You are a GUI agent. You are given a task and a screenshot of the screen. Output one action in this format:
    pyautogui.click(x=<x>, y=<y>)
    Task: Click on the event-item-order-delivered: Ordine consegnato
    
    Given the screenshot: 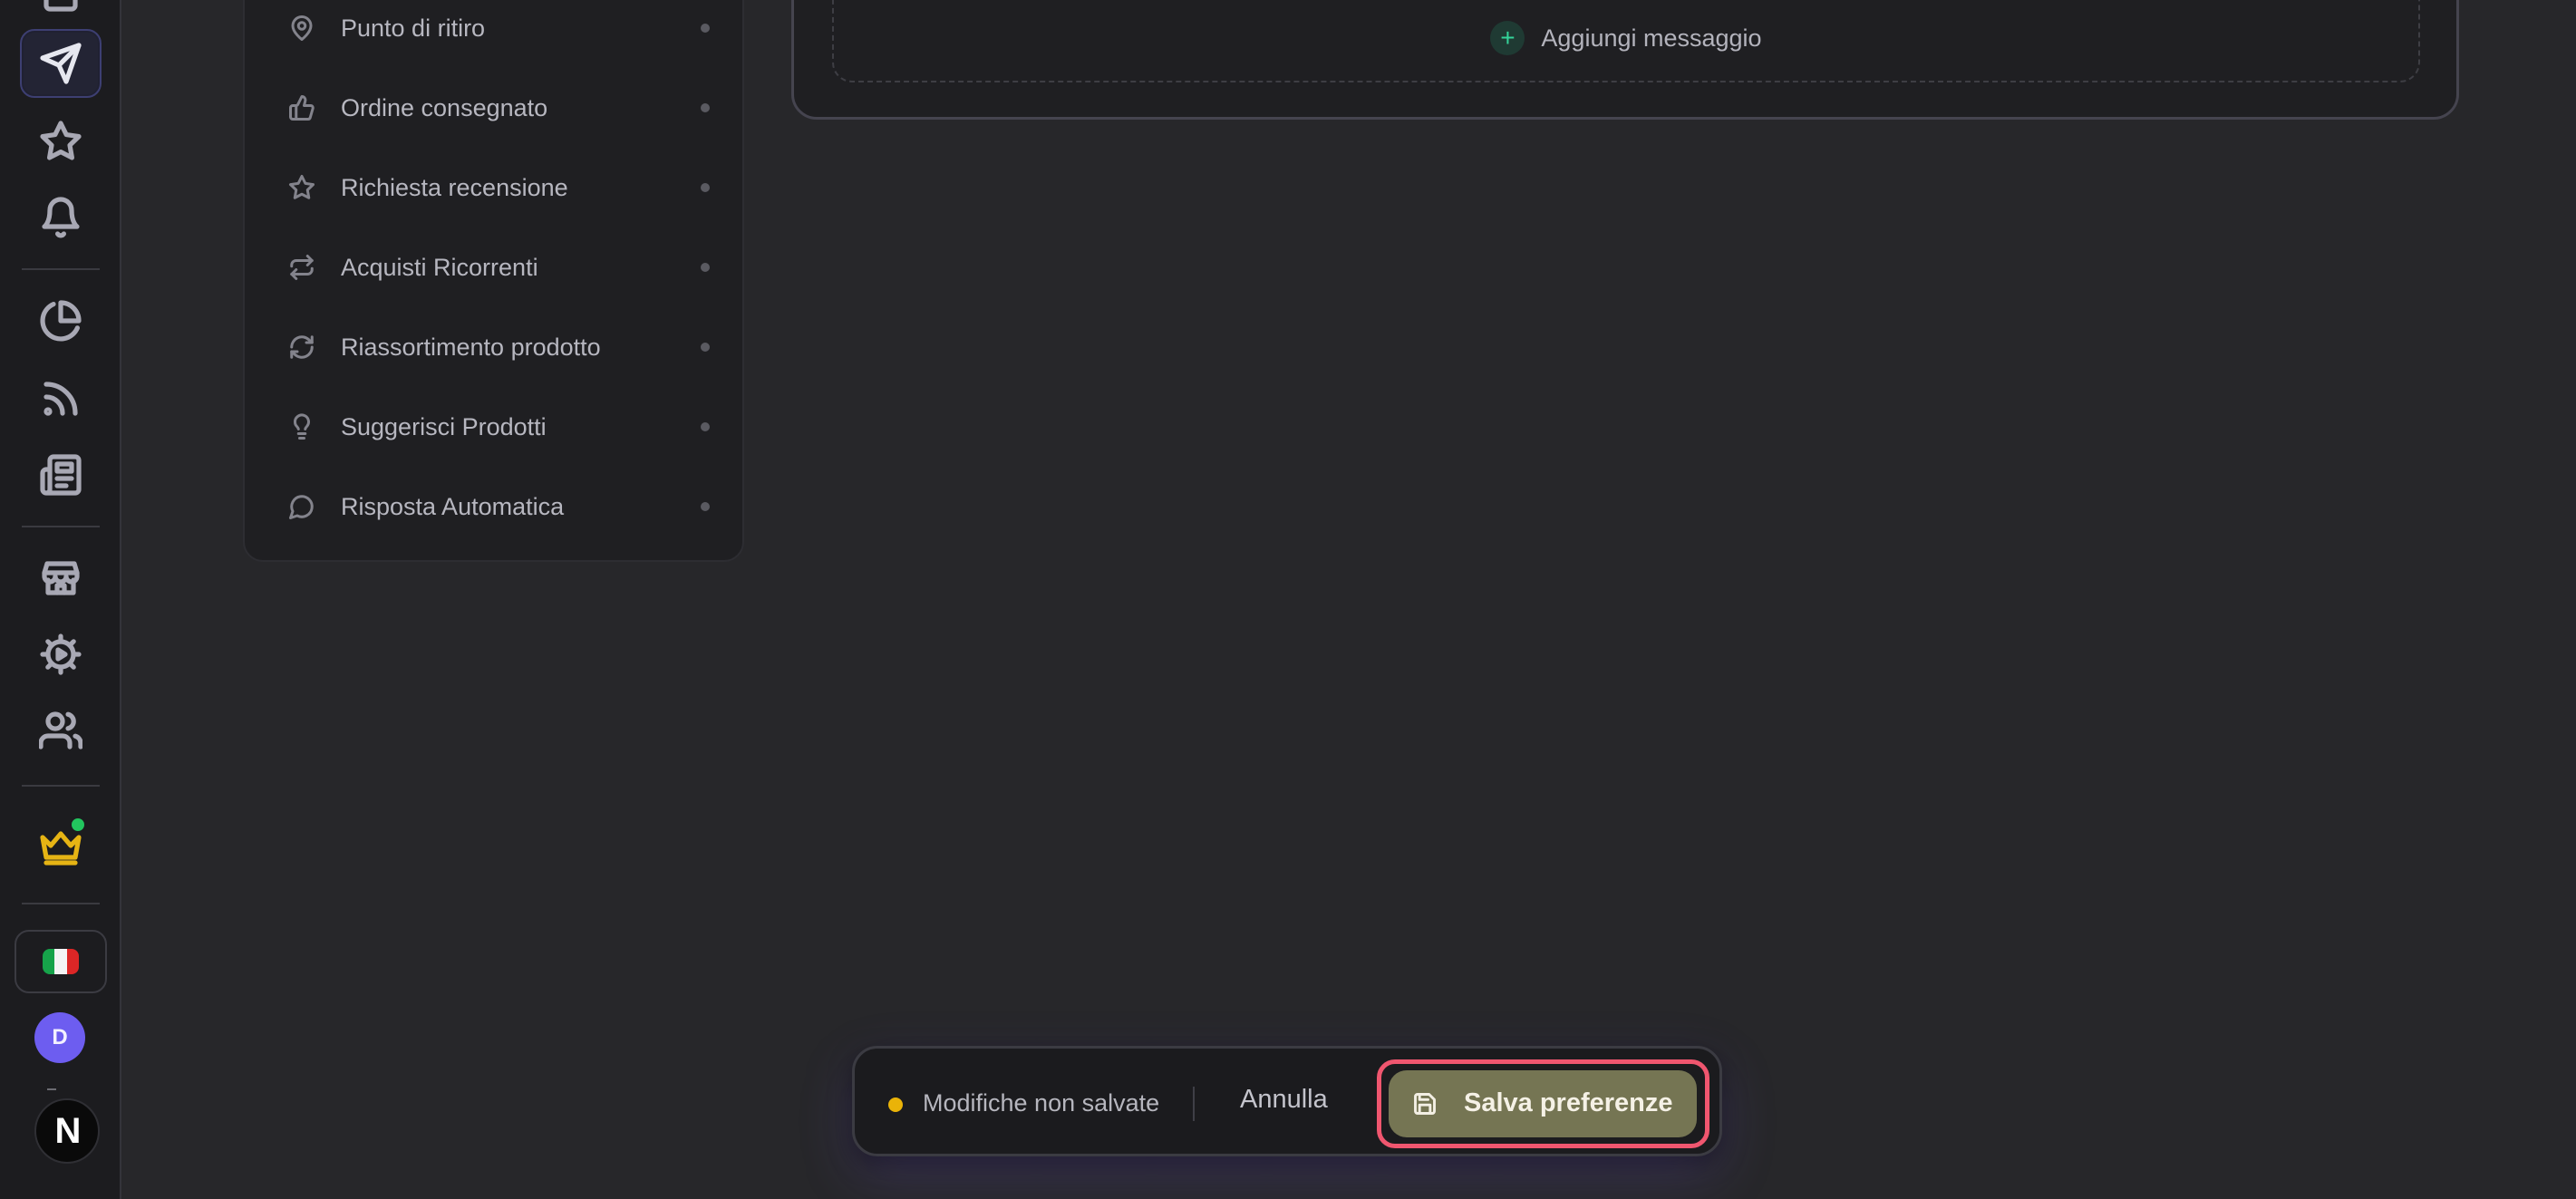 What is the action you would take?
    pyautogui.click(x=495, y=108)
    